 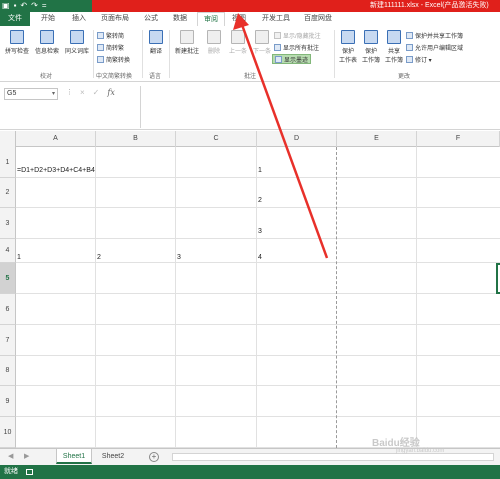 I want to click on cell-b4: 2, so click(x=99, y=258).